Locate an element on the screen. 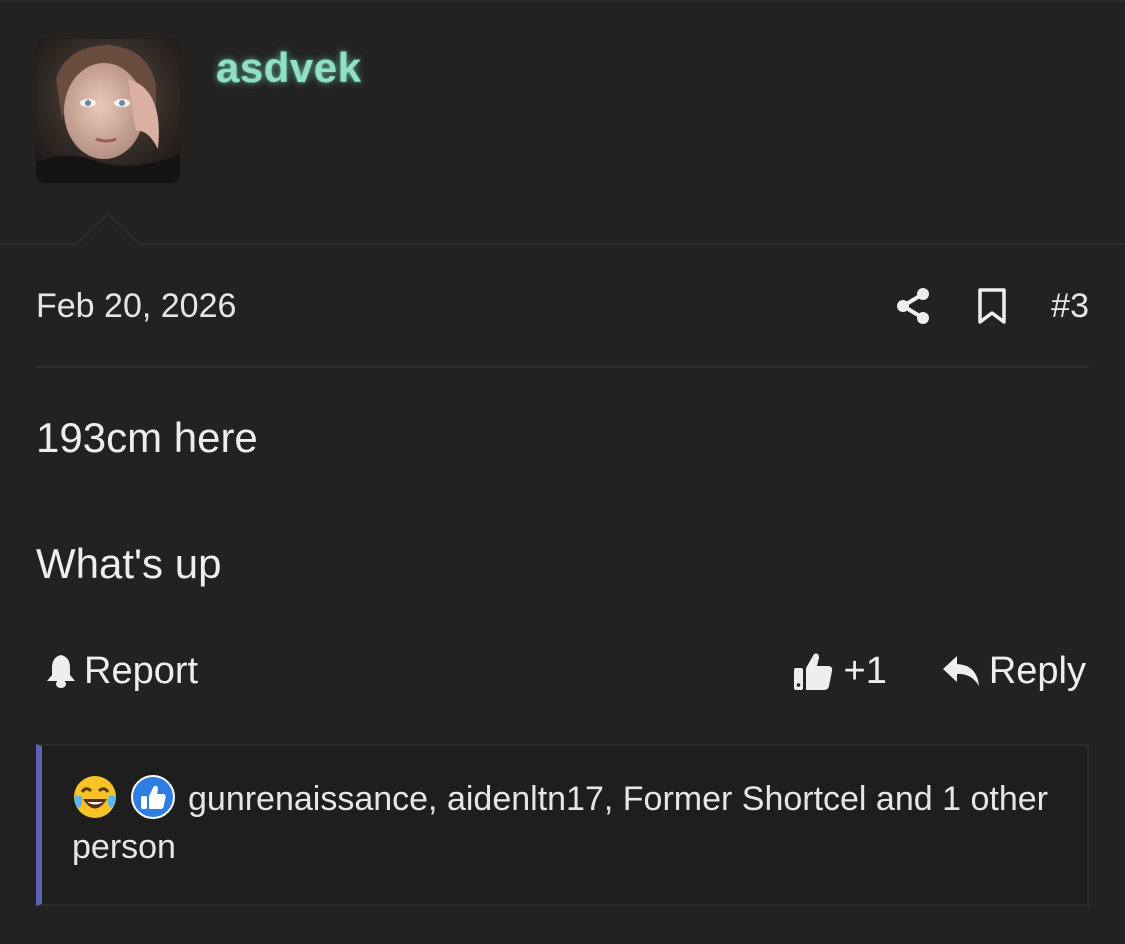 The width and height of the screenshot is (1125, 944). post-number-link: #3 is located at coordinates (1070, 306).